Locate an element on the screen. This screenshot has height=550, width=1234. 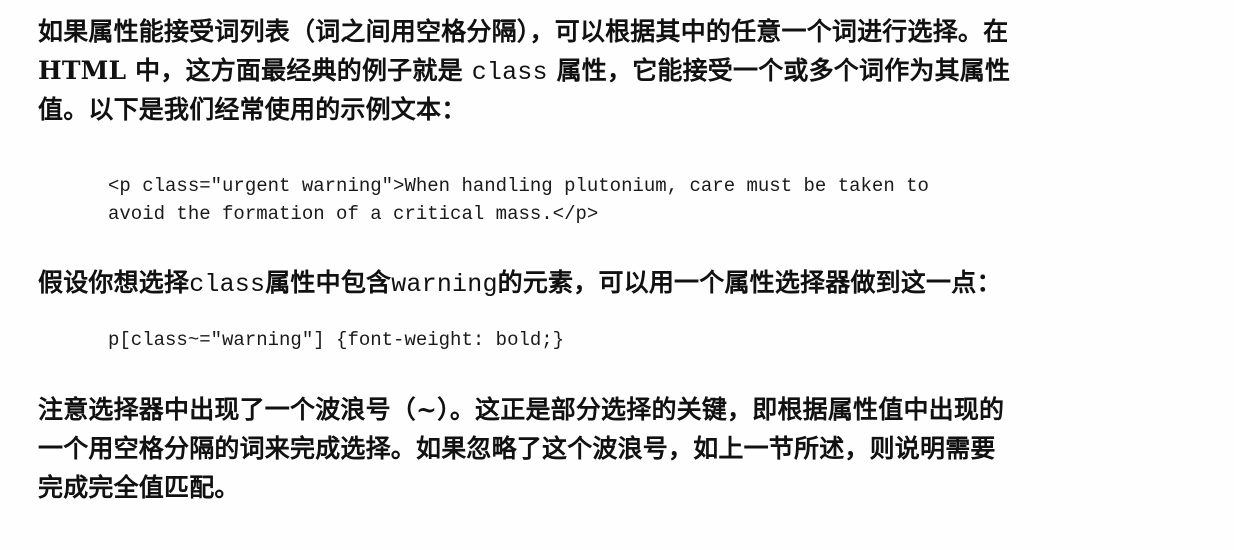
intro-line-3: 值。以下是我们经常使用的示例文本： is located at coordinates (252, 109).